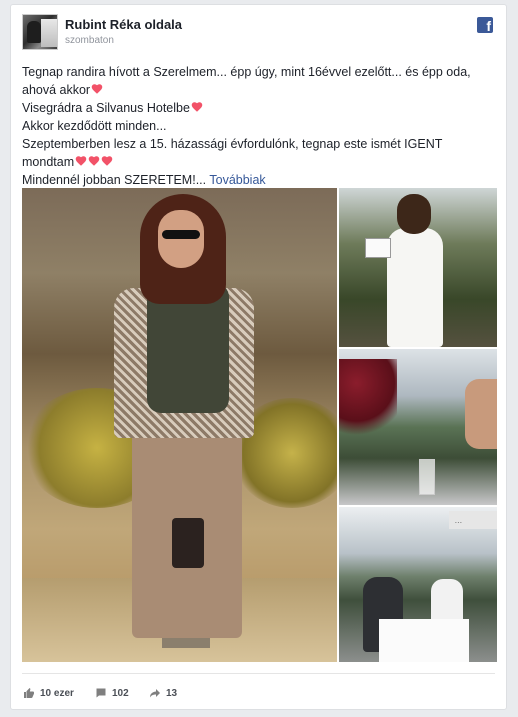 This screenshot has height=717, width=518. What do you see at coordinates (262, 162) in the screenshot?
I see `post-line: mondtam` at bounding box center [262, 162].